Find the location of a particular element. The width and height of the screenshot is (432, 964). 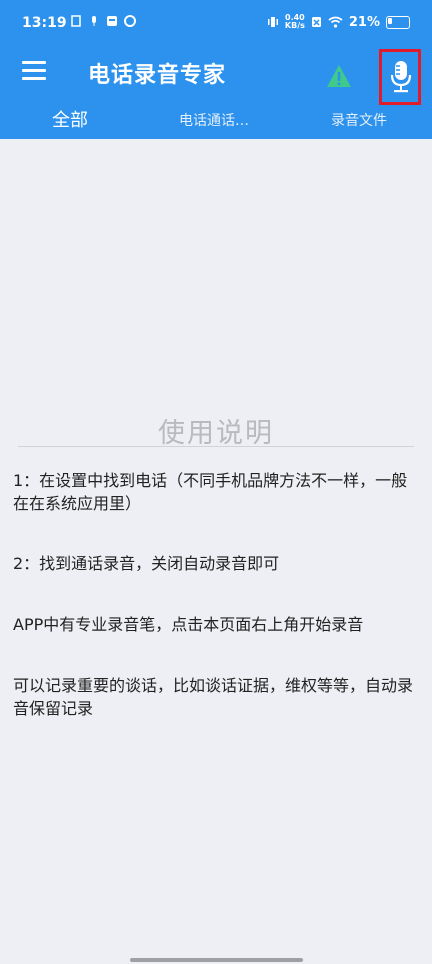

data-saver-icon is located at coordinates (316, 22).